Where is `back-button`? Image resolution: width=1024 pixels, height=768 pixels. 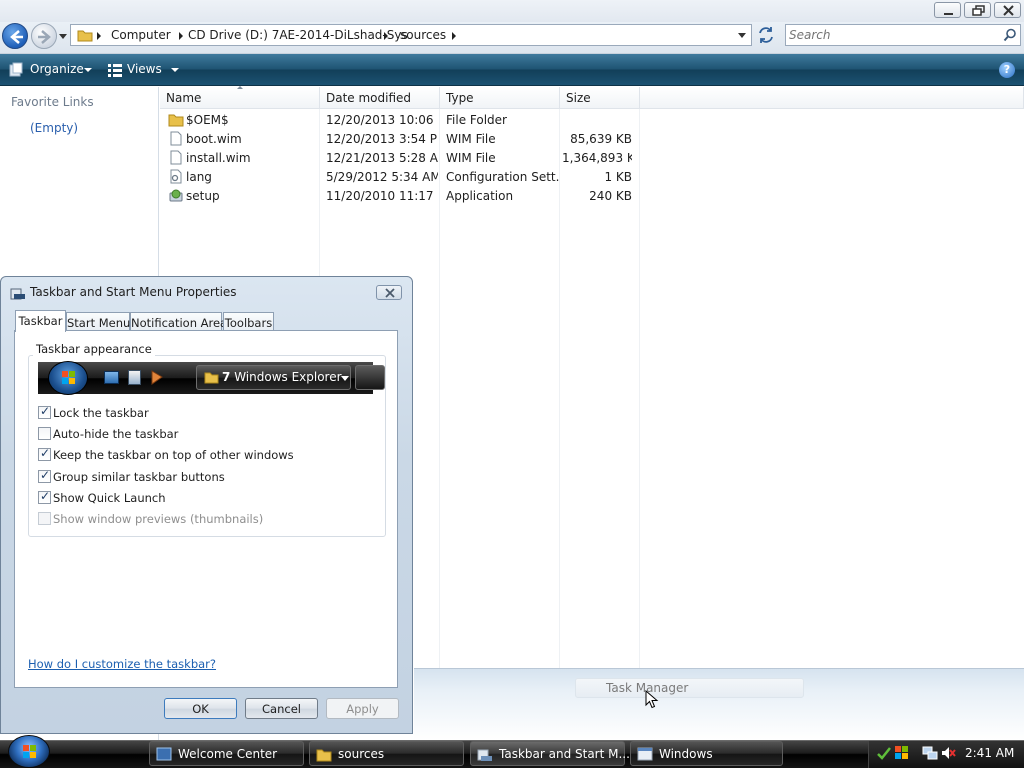
back-button is located at coordinates (15, 36).